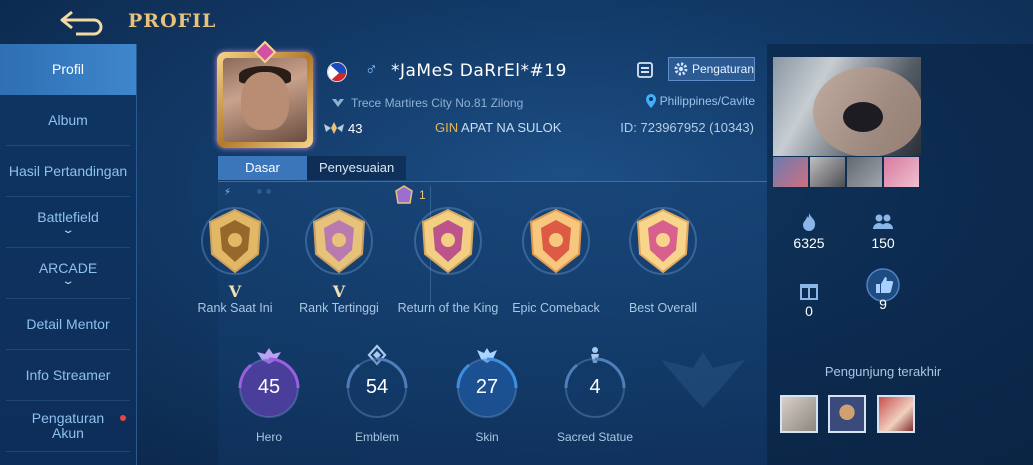 Image resolution: width=1033 pixels, height=465 pixels. What do you see at coordinates (447, 127) in the screenshot?
I see `squad-tag: GIN` at bounding box center [447, 127].